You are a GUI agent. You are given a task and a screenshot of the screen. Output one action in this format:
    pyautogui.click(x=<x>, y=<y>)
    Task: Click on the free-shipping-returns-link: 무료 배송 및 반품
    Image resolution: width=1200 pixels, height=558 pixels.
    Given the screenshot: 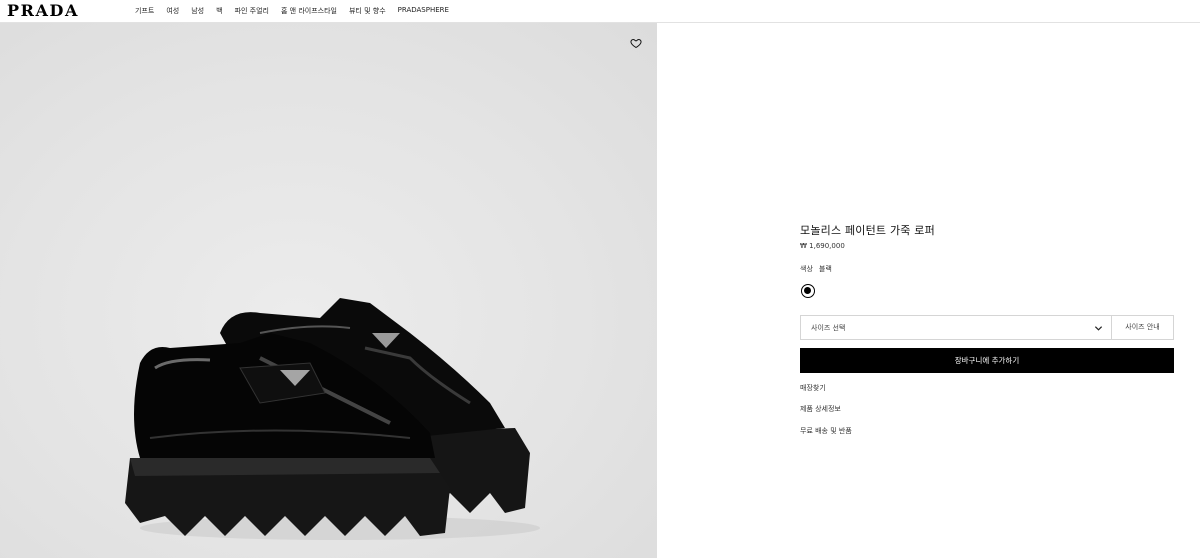 What is the action you would take?
    pyautogui.click(x=826, y=431)
    